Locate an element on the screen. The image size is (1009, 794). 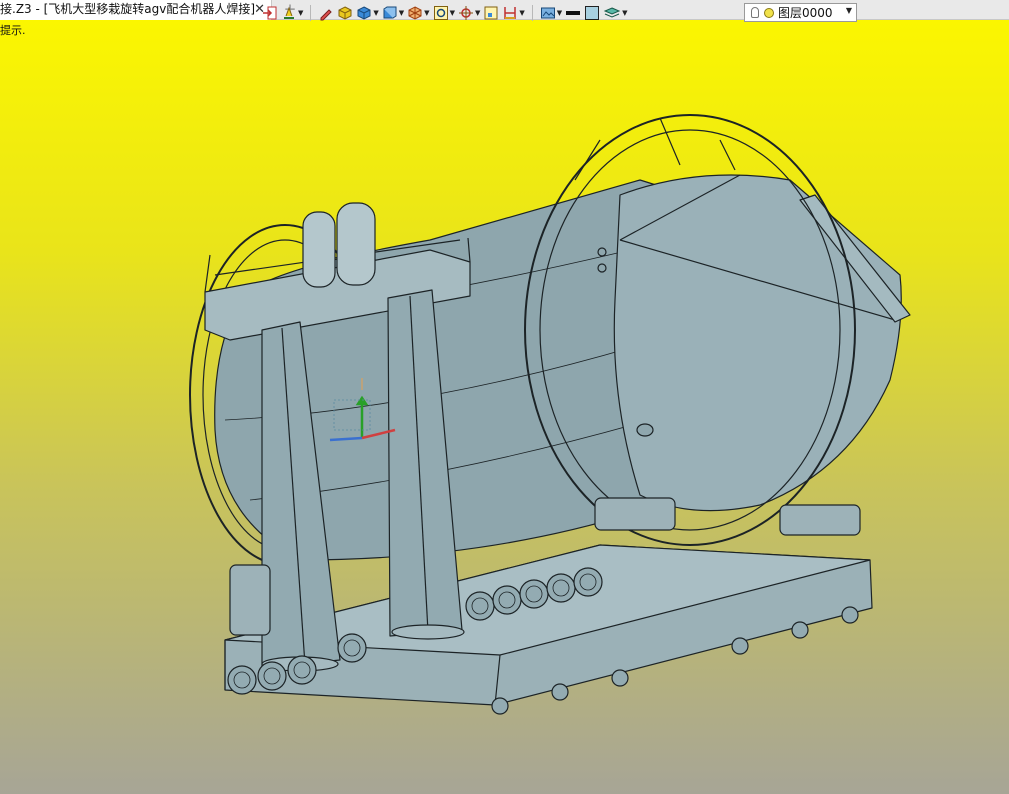
layer-color-icon is located at coordinates (769, 12).